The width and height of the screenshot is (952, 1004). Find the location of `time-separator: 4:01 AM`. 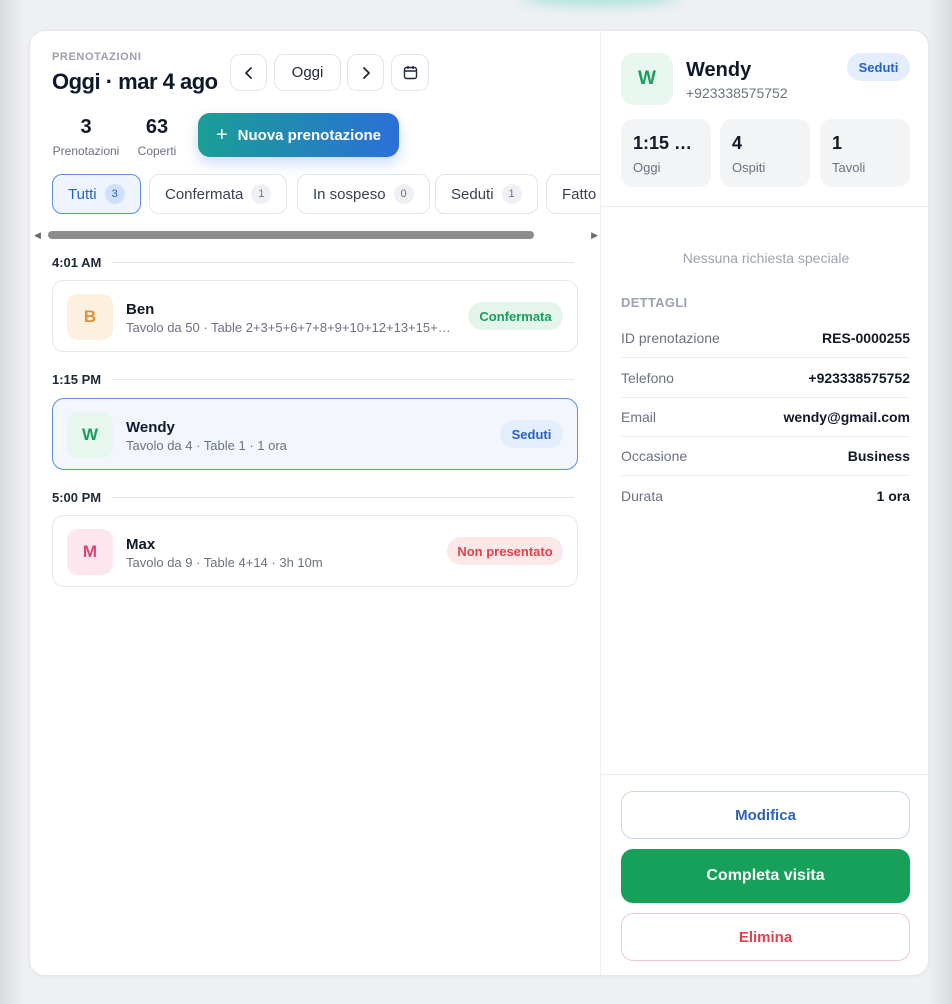

time-separator: 4:01 AM is located at coordinates (313, 262).